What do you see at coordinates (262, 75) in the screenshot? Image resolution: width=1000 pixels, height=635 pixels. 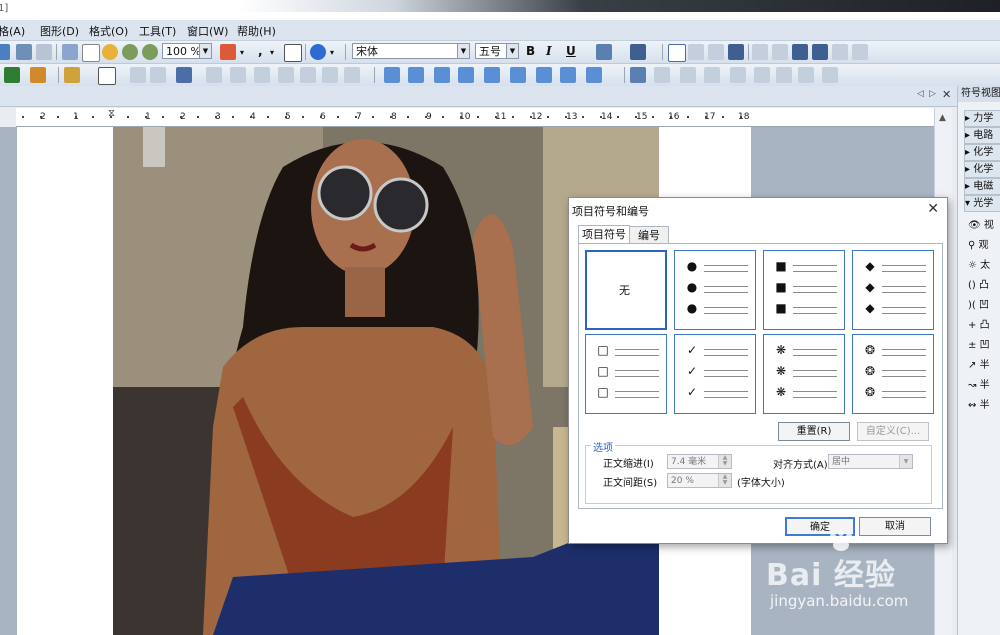 I see `insert-row-icon` at bounding box center [262, 75].